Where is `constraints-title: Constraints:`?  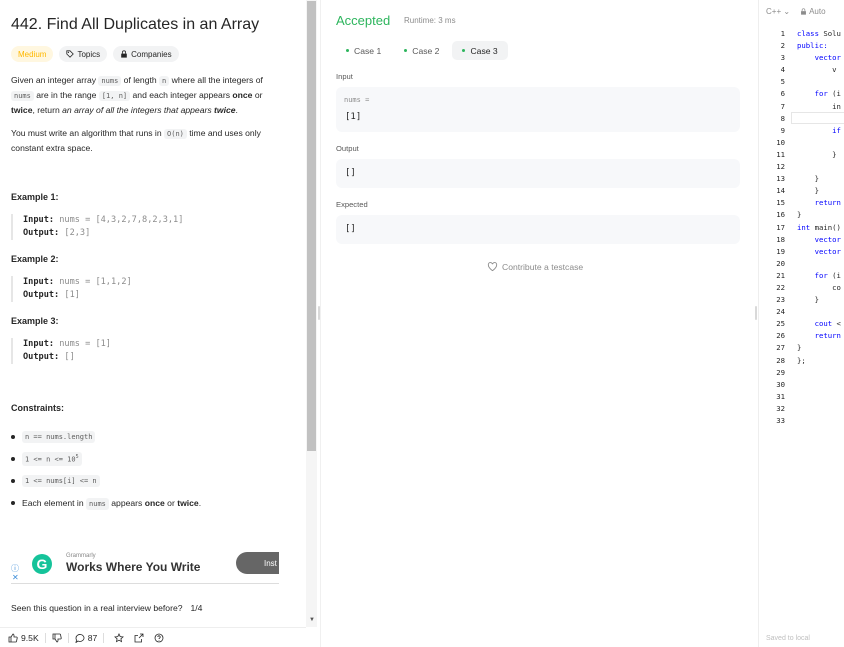 constraints-title: Constraints: is located at coordinates (38, 408).